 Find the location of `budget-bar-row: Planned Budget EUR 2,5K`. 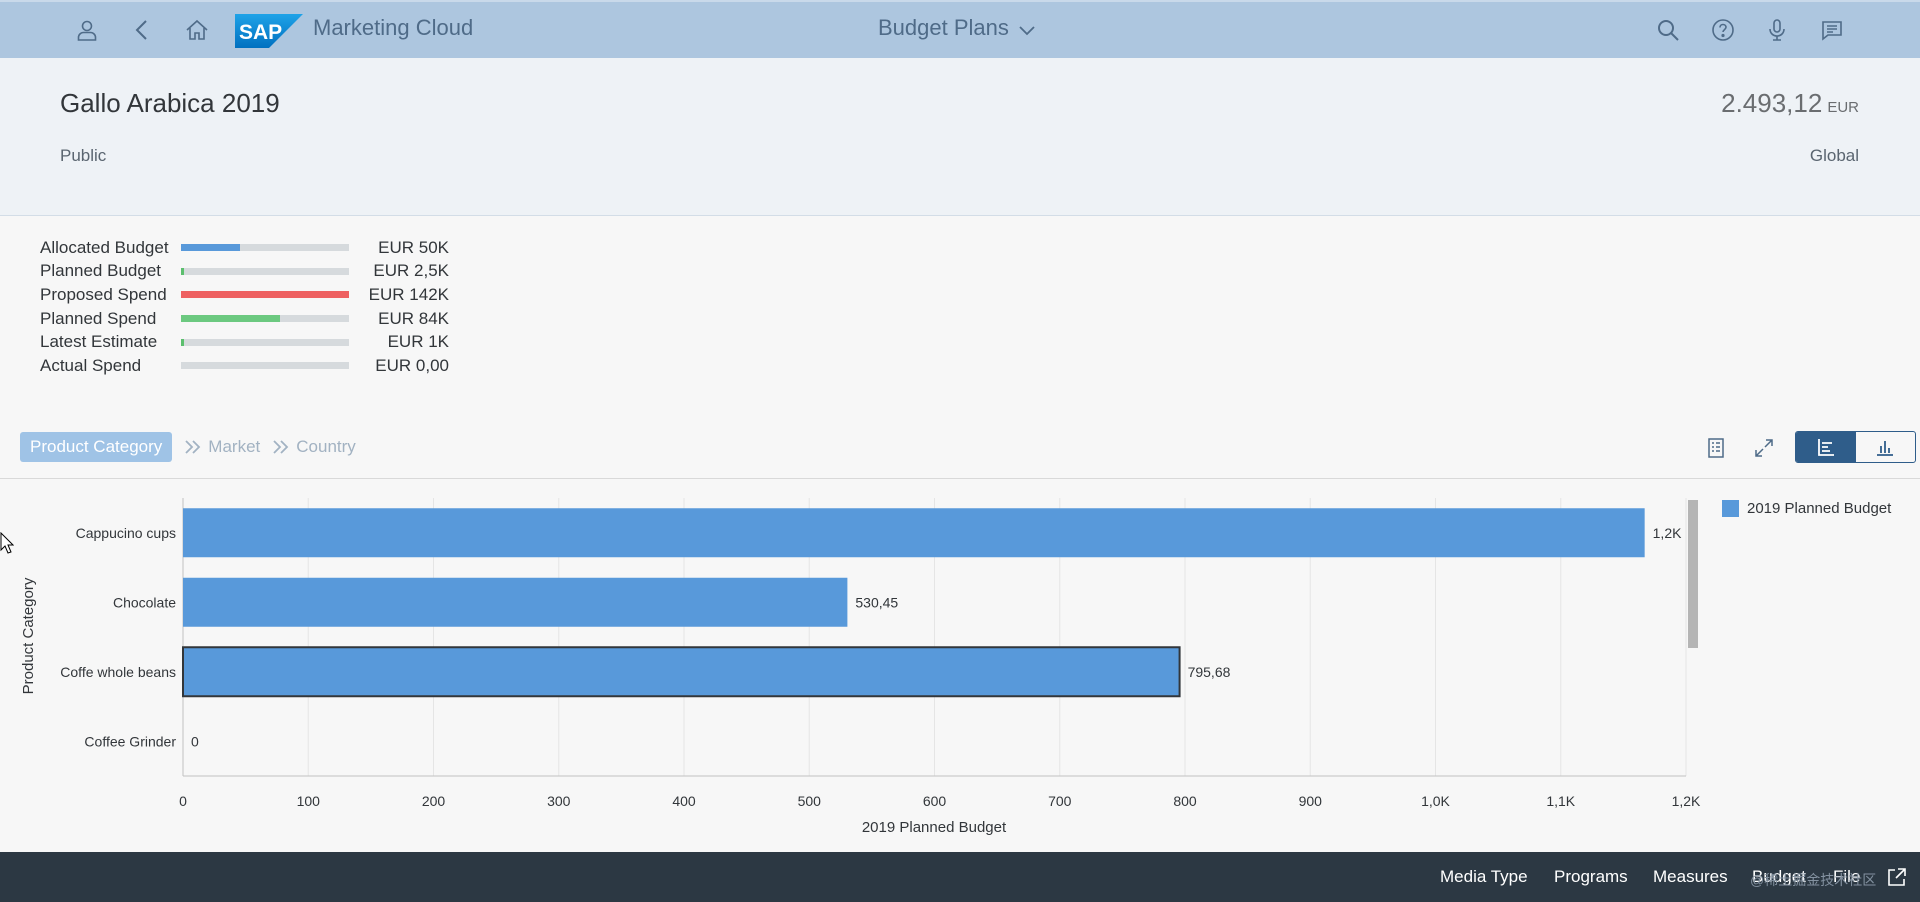

budget-bar-row: Planned Budget EUR 2,5K is located at coordinates (250, 272).